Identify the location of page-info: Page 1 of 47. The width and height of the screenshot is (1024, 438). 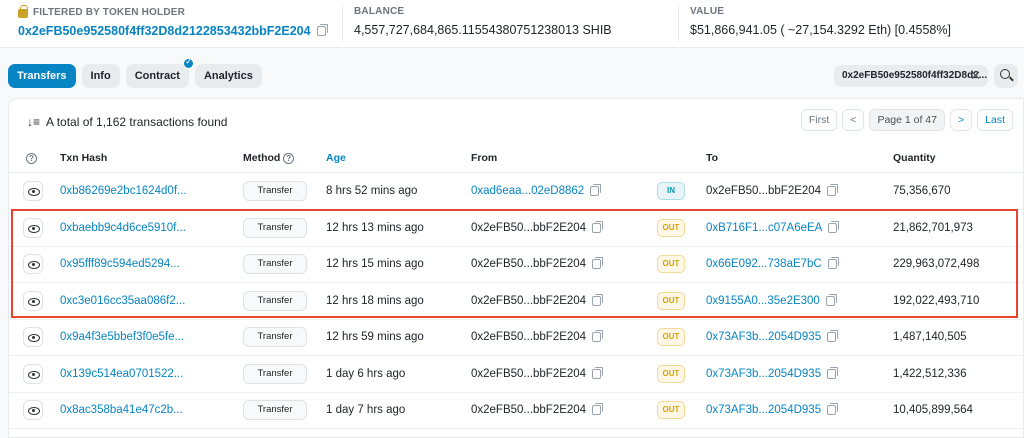
(907, 120).